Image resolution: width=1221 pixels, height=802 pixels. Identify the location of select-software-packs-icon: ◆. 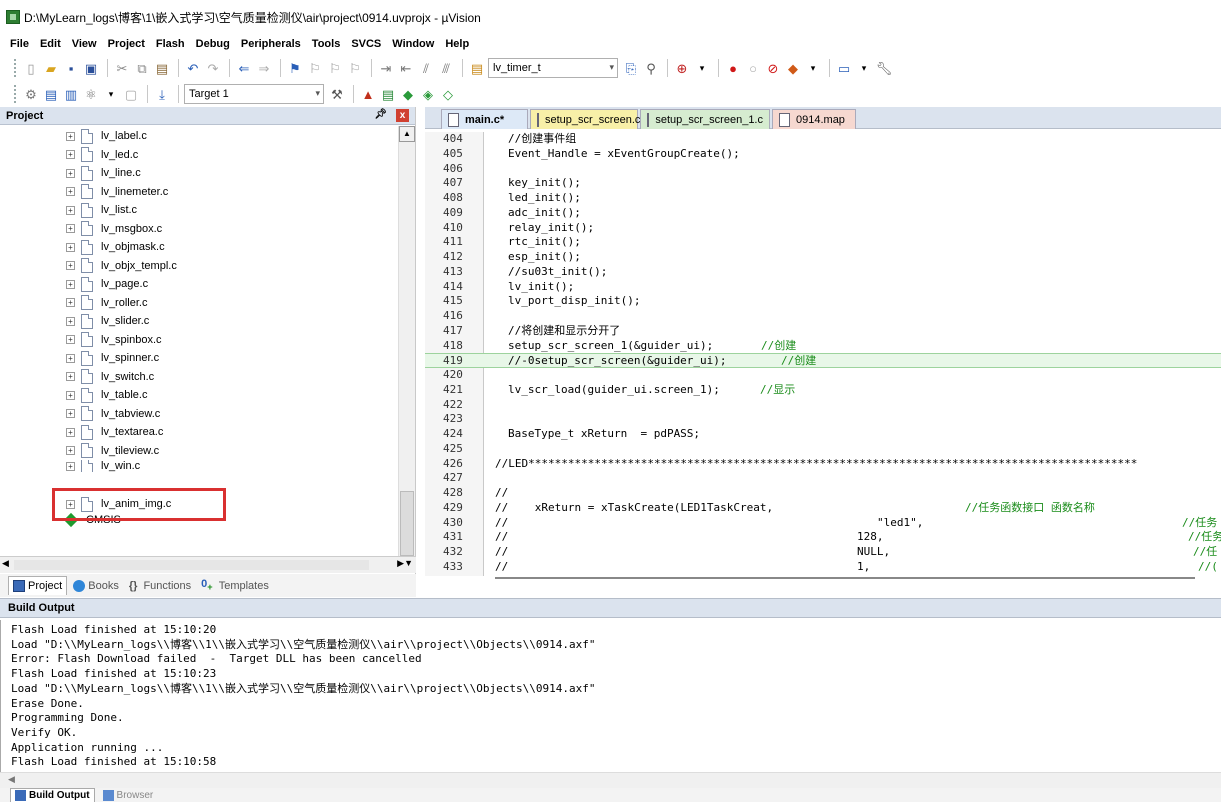
(408, 94).